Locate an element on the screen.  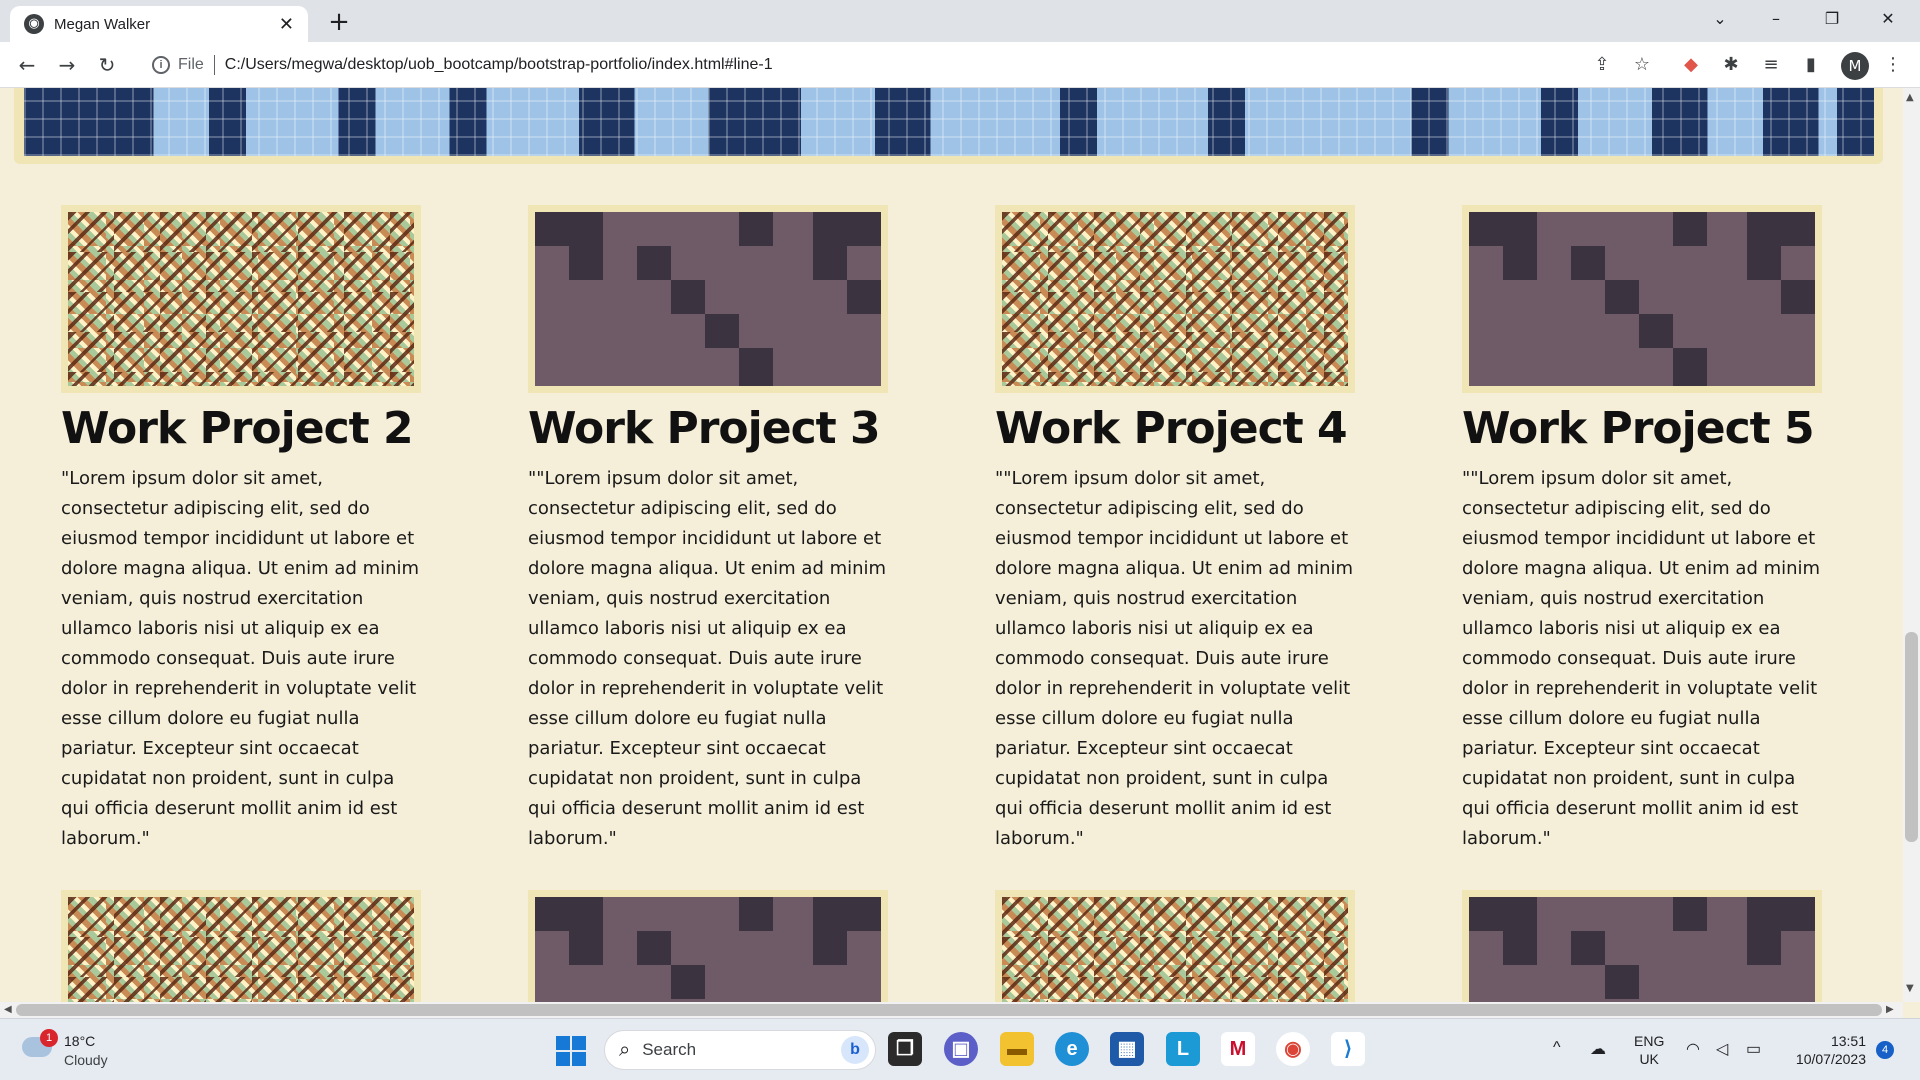
project-title: Work Project 5 is located at coordinates (1638, 428).